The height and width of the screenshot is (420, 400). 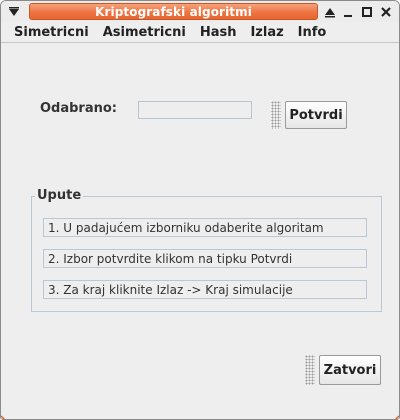 What do you see at coordinates (312, 32) in the screenshot?
I see `menu-info: Info` at bounding box center [312, 32].